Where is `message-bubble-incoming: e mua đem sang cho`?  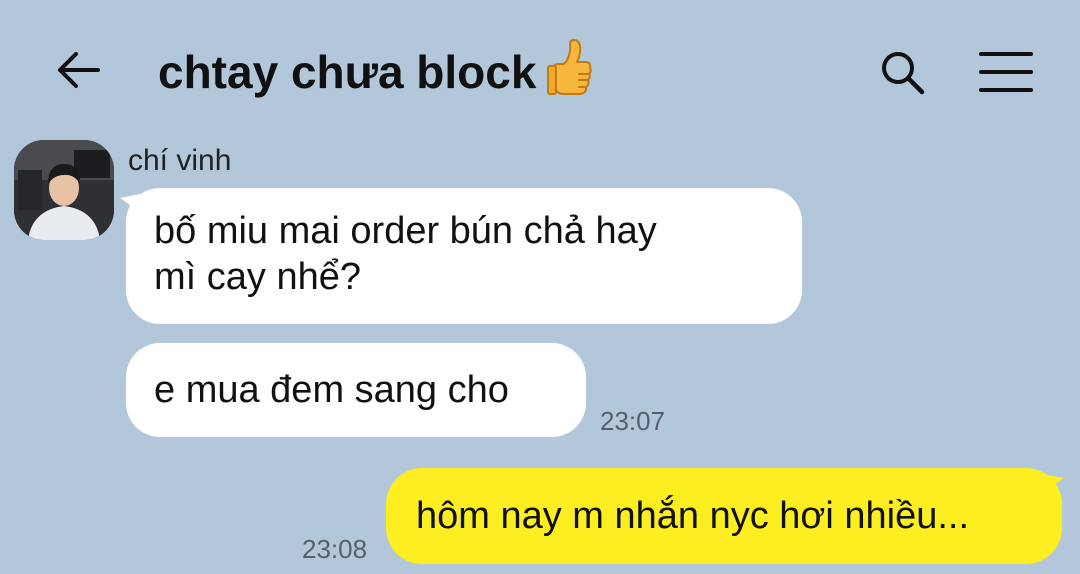 message-bubble-incoming: e mua đem sang cho is located at coordinates (356, 390).